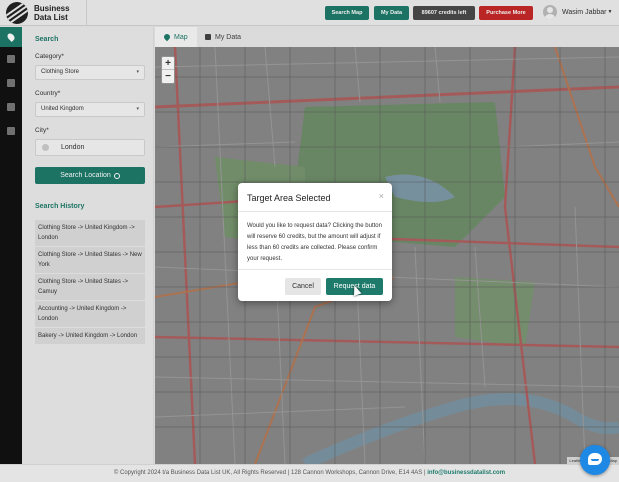  I want to click on modal-title: Target Area Selected, so click(289, 198).